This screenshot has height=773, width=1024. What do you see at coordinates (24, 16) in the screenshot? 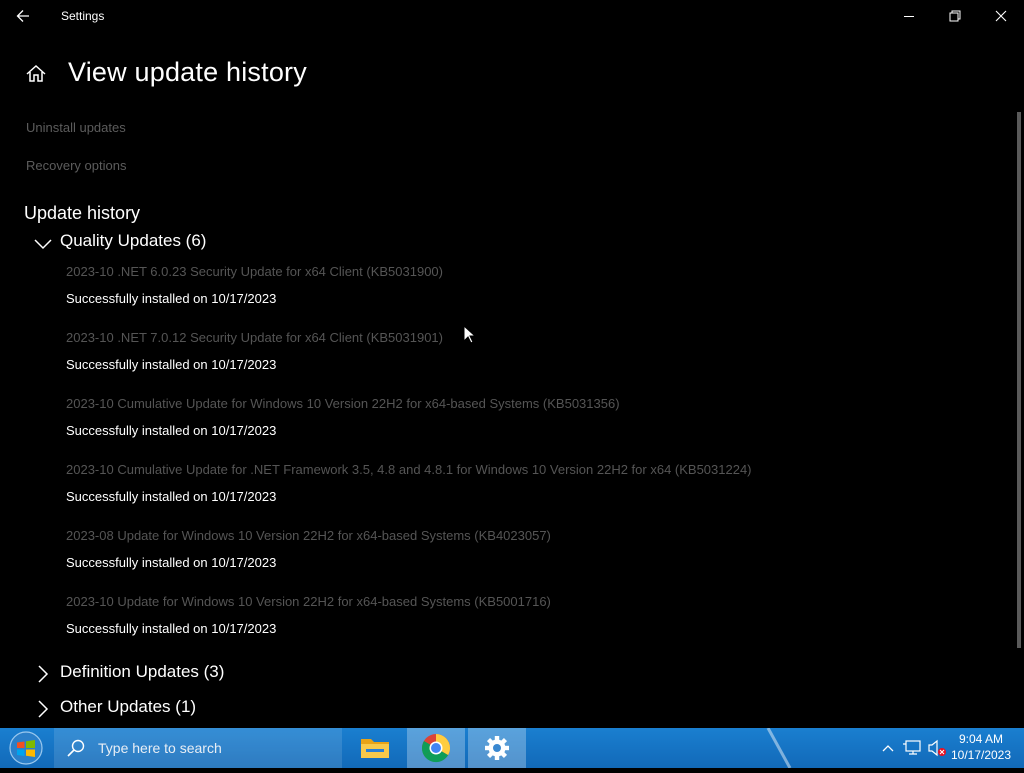
I see `back-arrow-icon` at bounding box center [24, 16].